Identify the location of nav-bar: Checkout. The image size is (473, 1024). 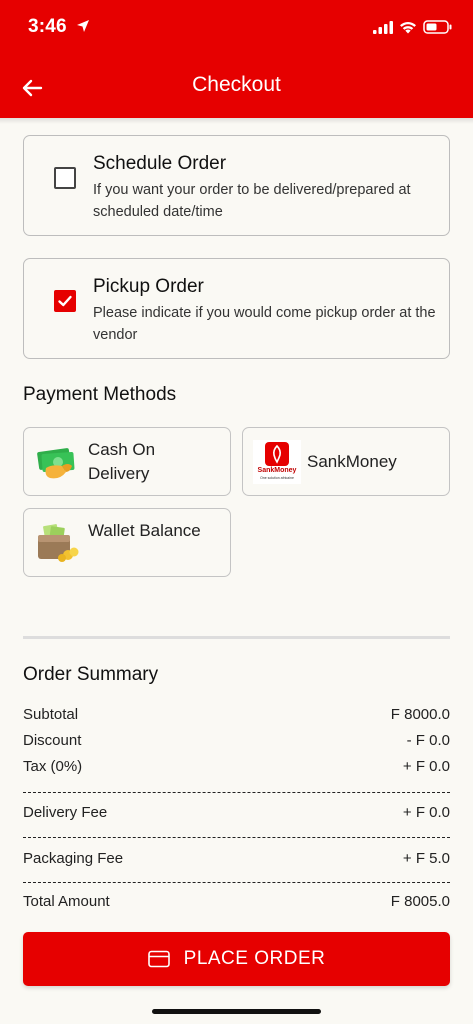
(236, 88).